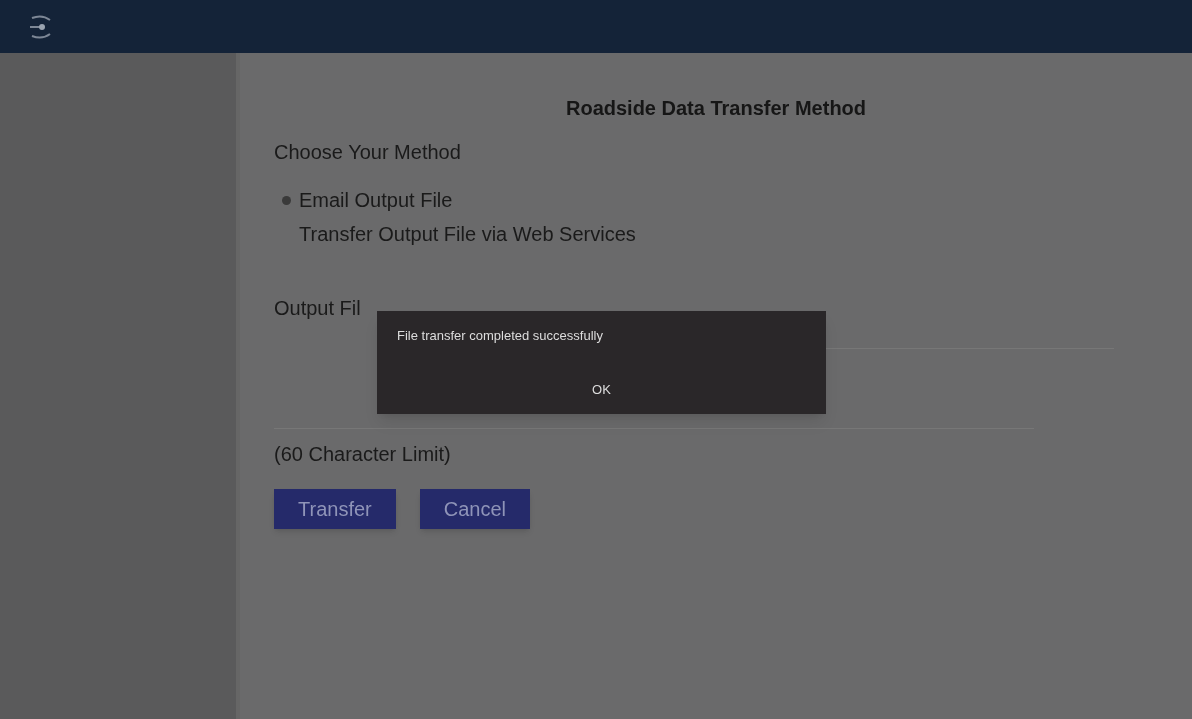 The height and width of the screenshot is (719, 1192). What do you see at coordinates (716, 108) in the screenshot?
I see `page-title: Roadside Data Transfer Method` at bounding box center [716, 108].